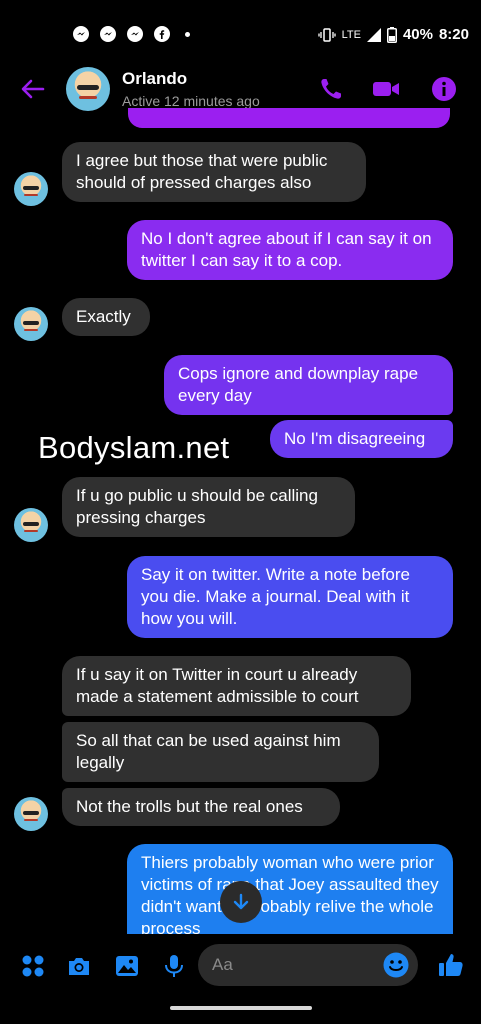  What do you see at coordinates (417, 34) in the screenshot?
I see `battery-percent: 40%` at bounding box center [417, 34].